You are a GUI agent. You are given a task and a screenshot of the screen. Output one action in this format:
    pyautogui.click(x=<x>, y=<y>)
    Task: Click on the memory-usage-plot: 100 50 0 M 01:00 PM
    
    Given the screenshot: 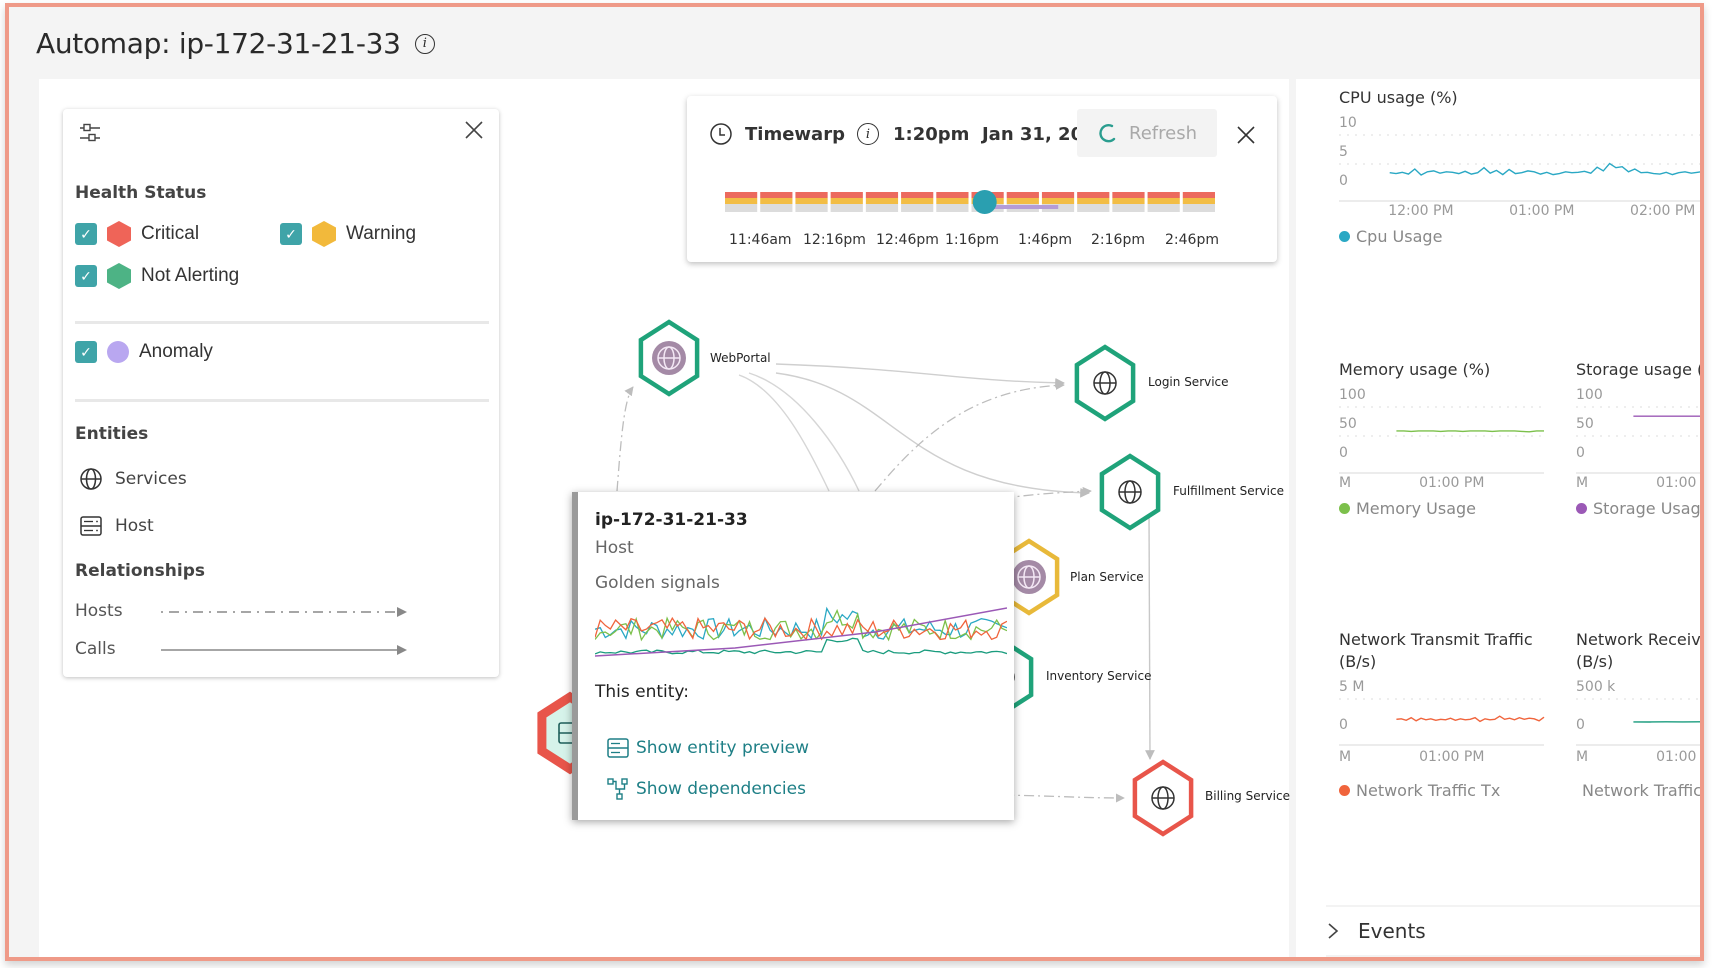 What is the action you would take?
    pyautogui.click(x=1441, y=439)
    